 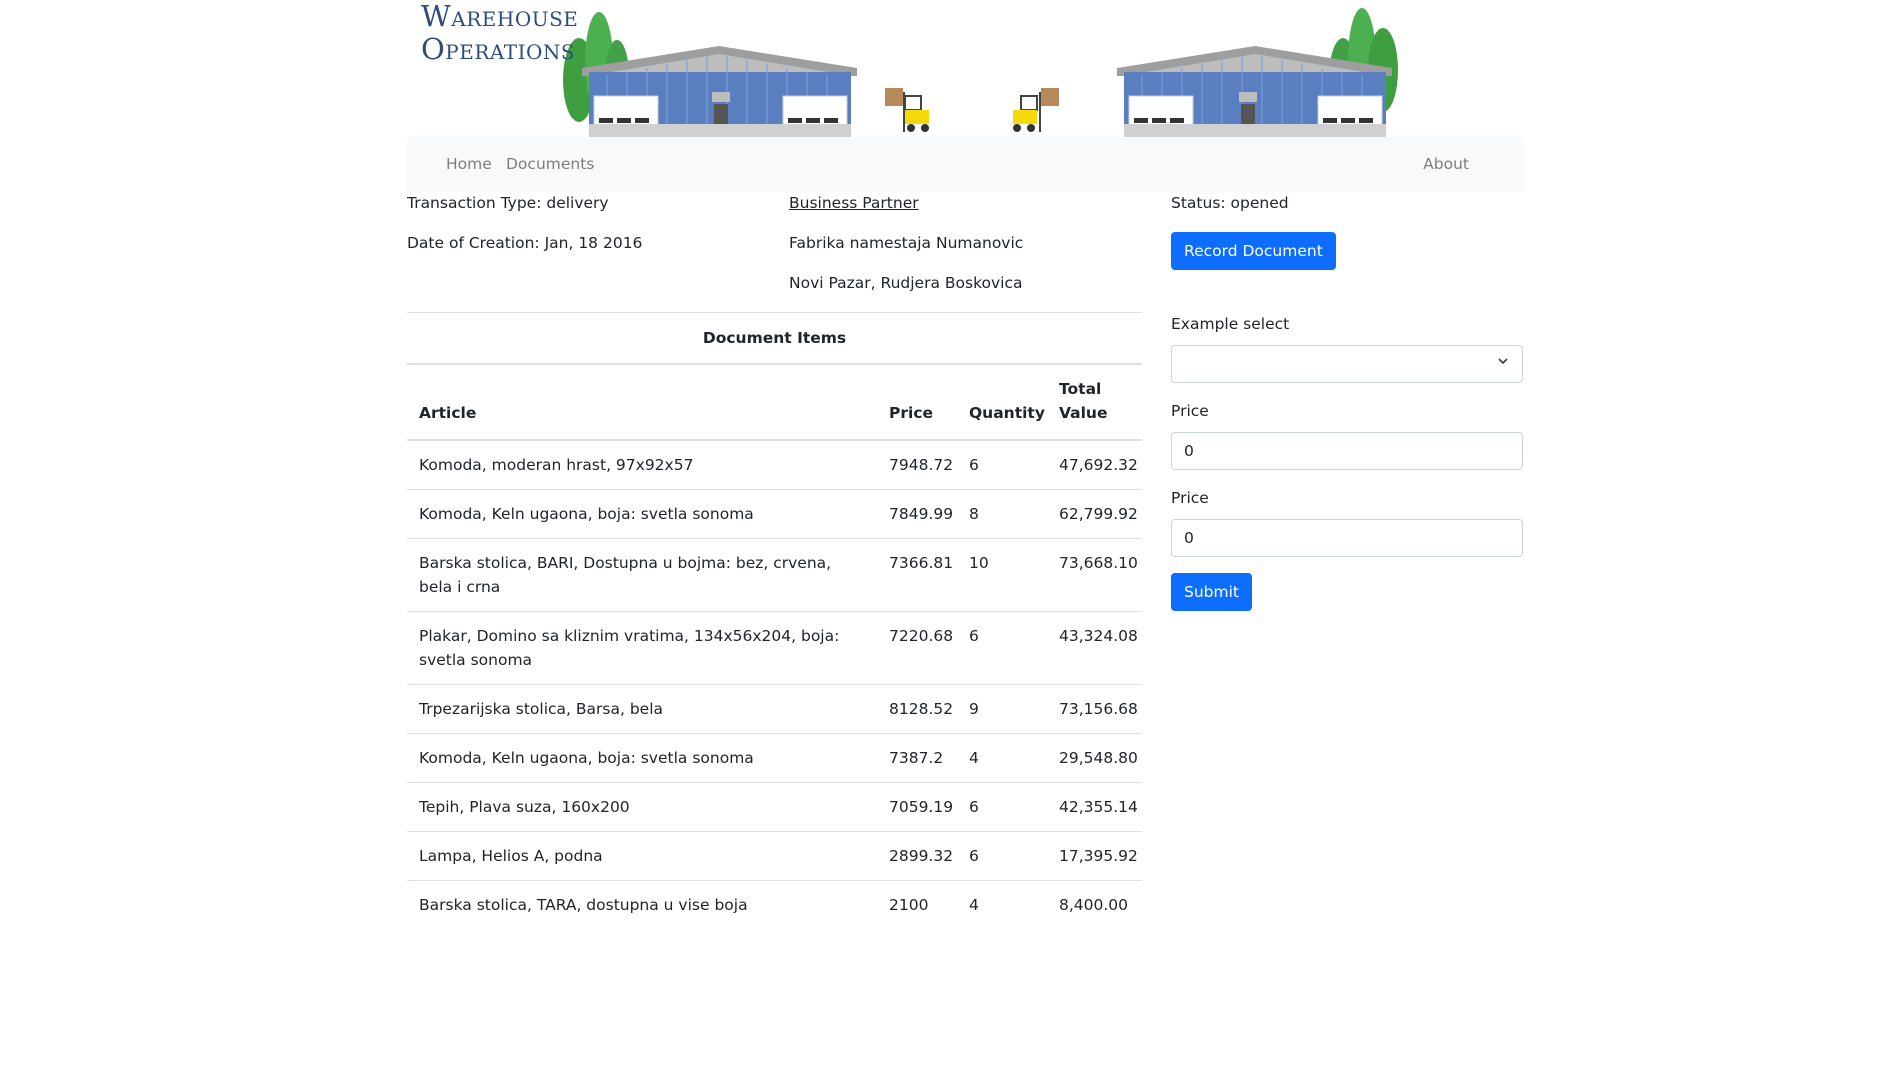 What do you see at coordinates (917, 709) in the screenshot?
I see `cell-price: 8128.52` at bounding box center [917, 709].